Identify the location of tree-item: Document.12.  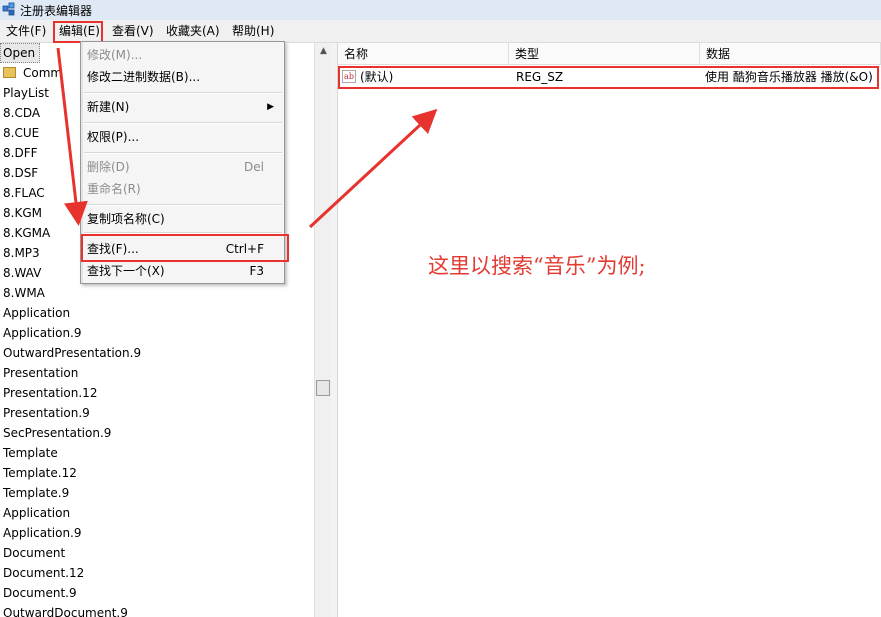
(43, 573).